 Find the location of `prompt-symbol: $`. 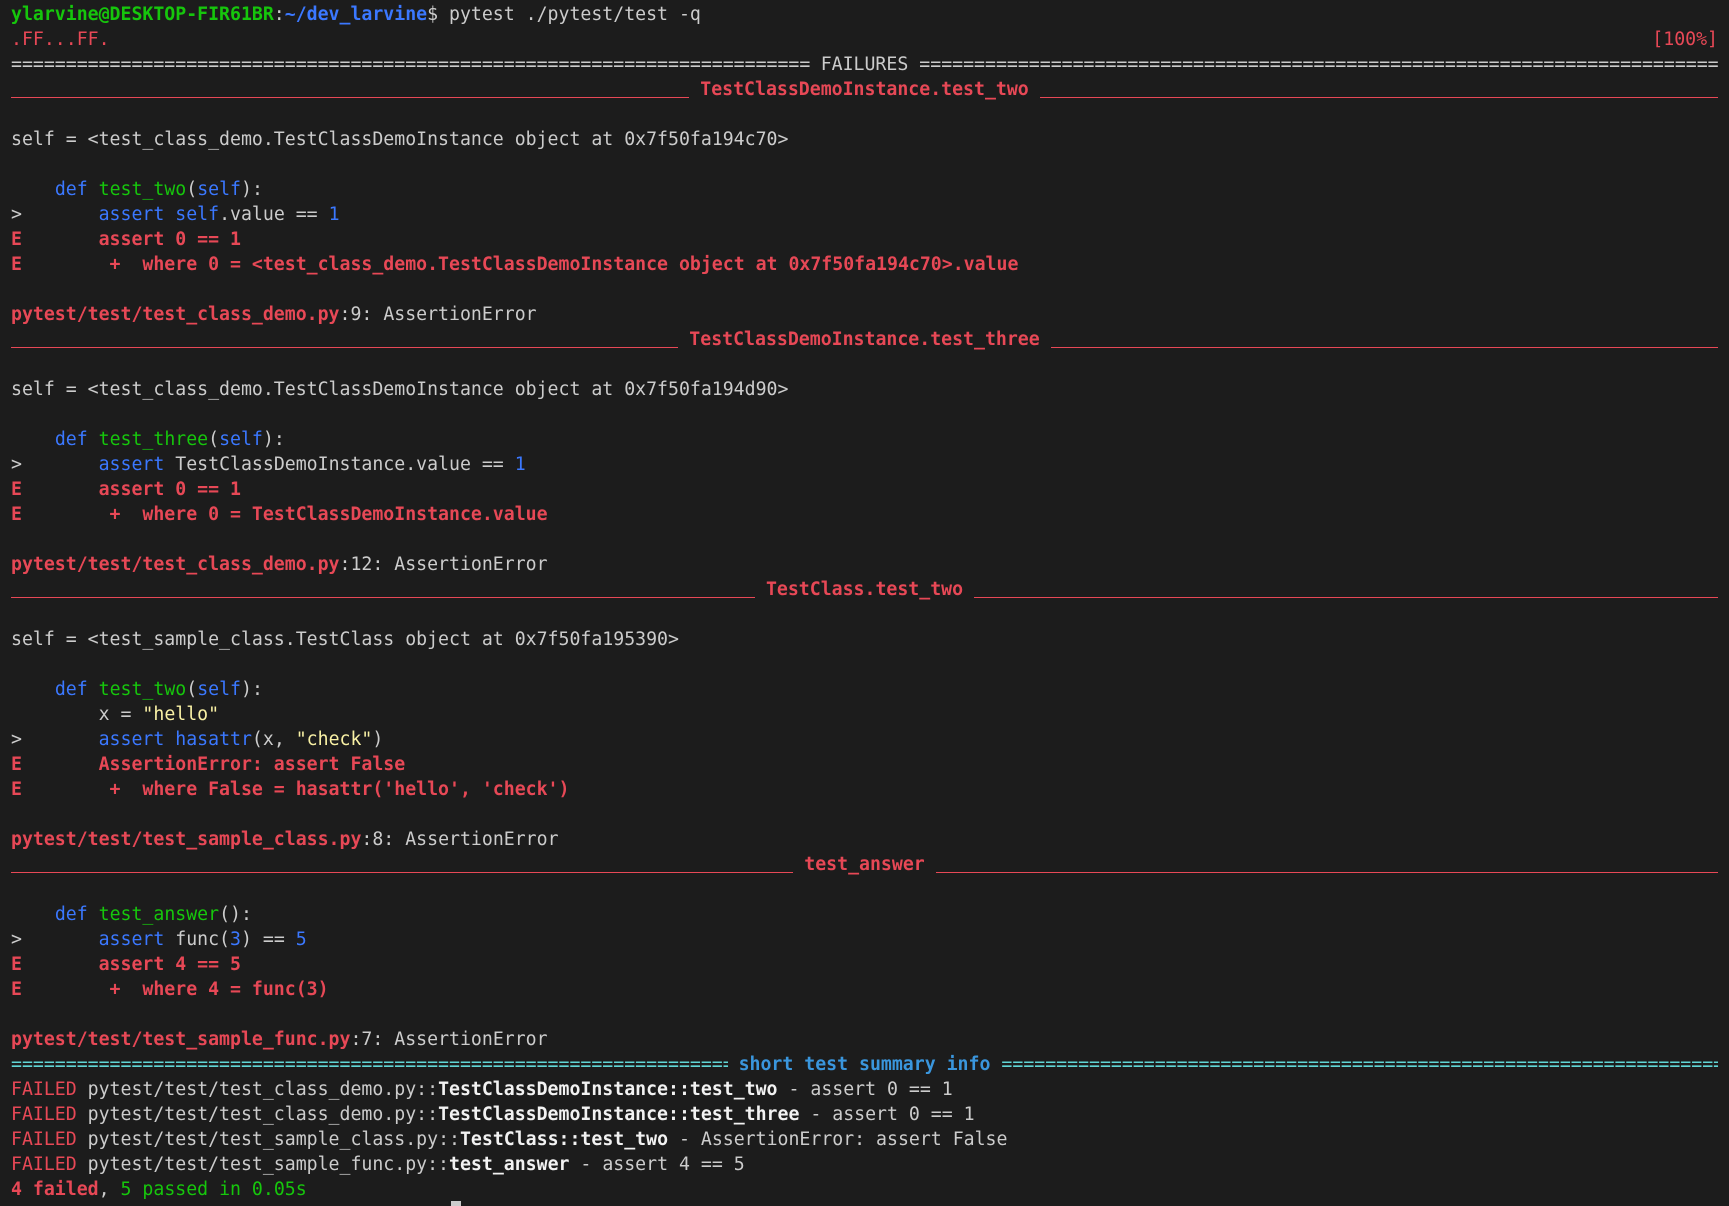

prompt-symbol: $ is located at coordinates (433, 14).